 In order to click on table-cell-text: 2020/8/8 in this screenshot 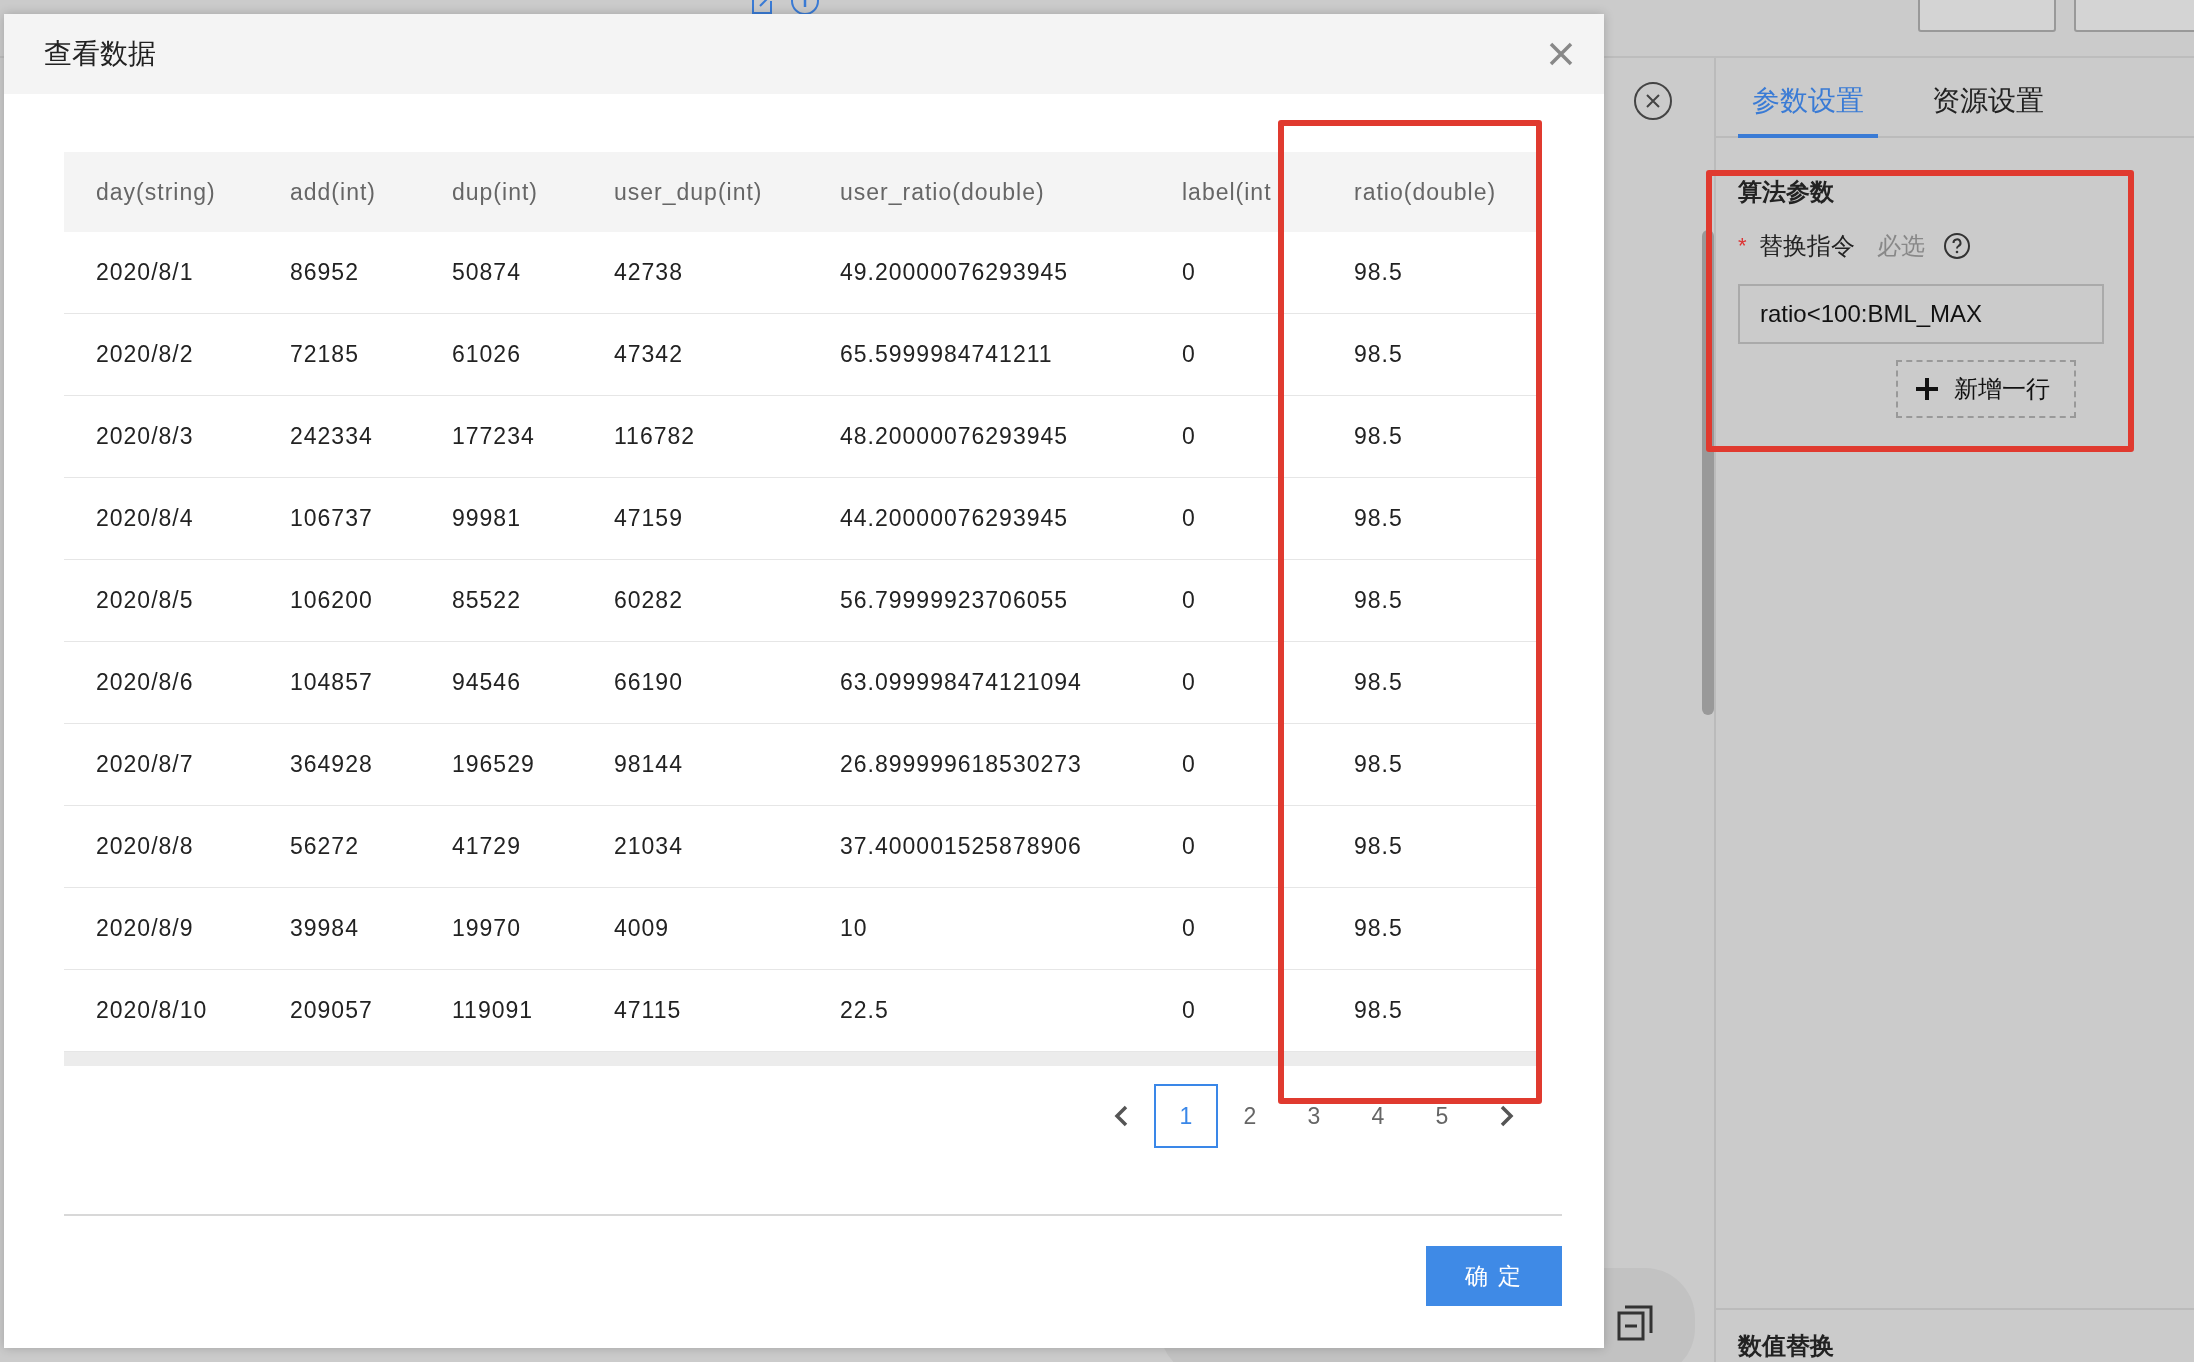, I will do `click(145, 846)`.